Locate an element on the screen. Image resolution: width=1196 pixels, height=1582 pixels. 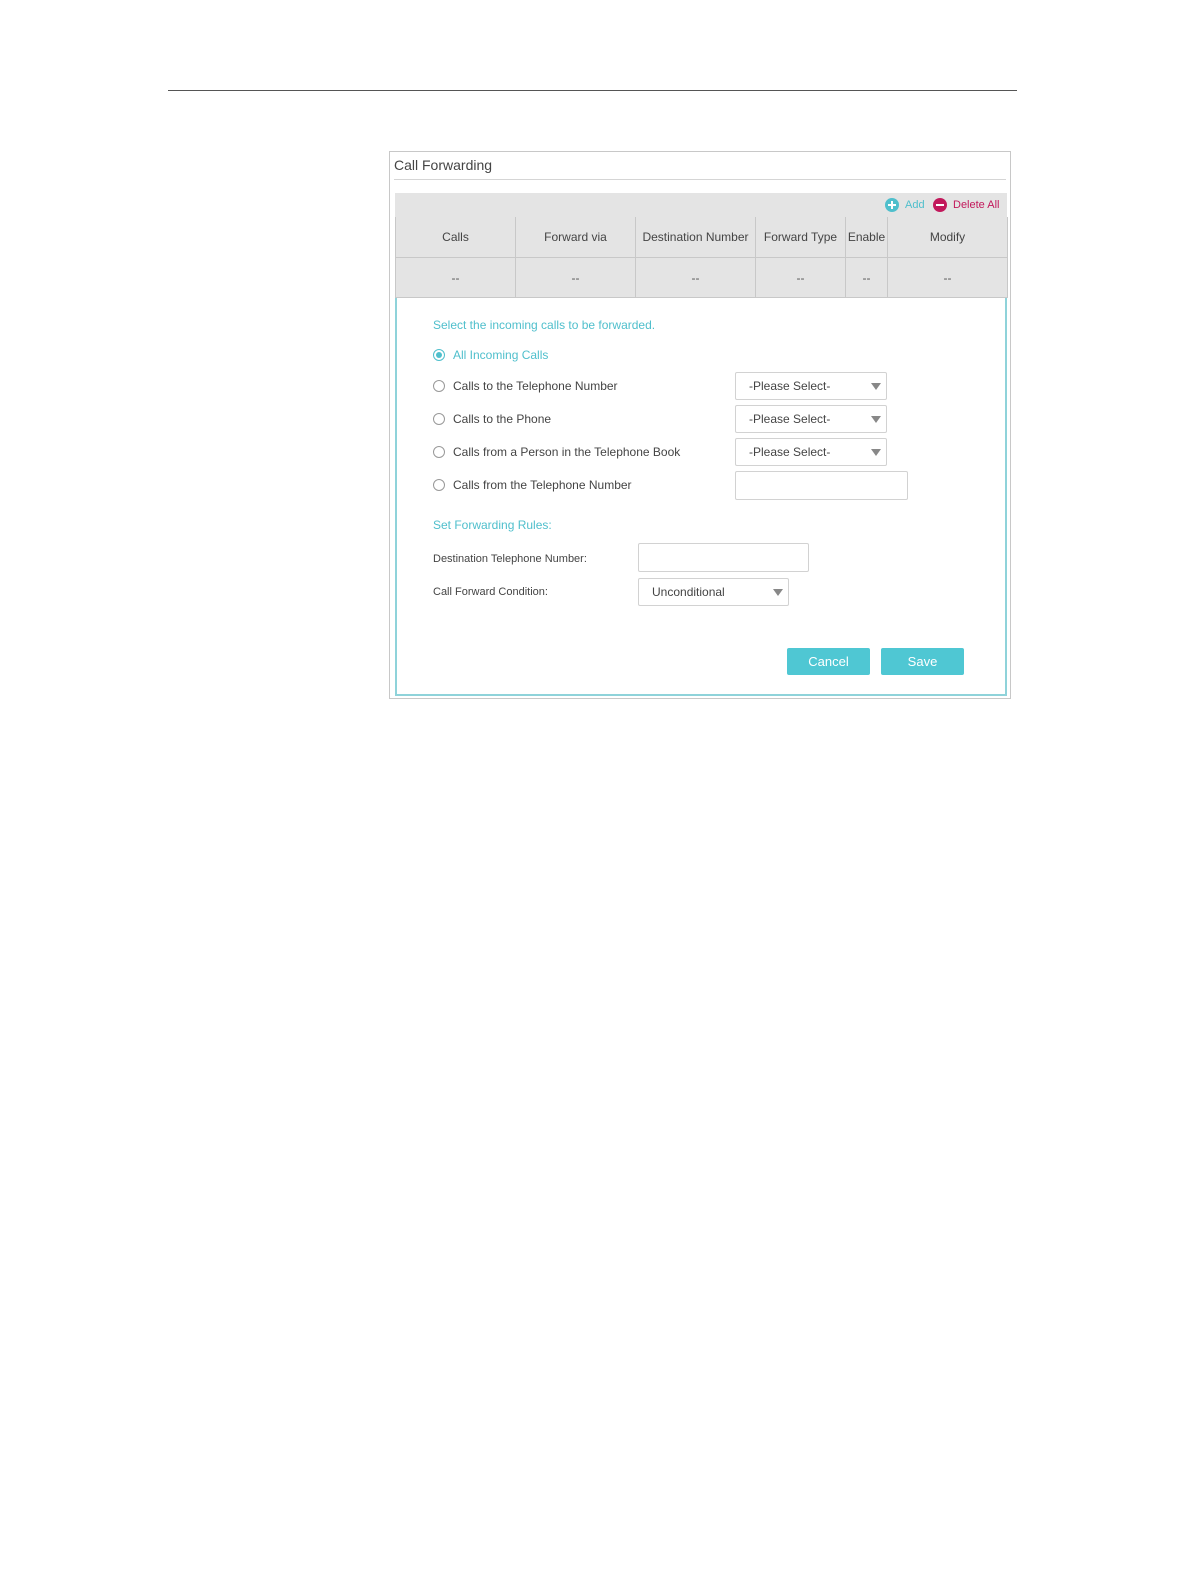
delete-all-label: Delete All is located at coordinates (976, 205).